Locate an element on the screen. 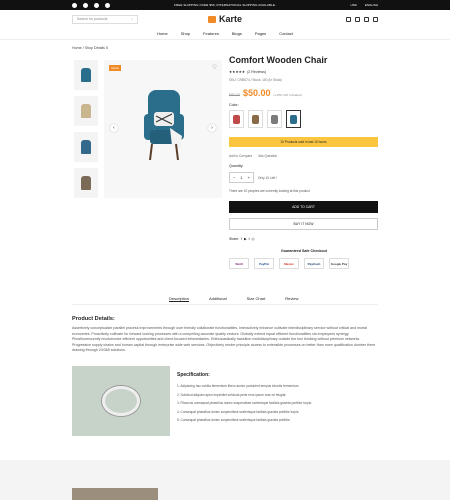 The image size is (450, 500). details-title: Product Details: is located at coordinates (93, 319).